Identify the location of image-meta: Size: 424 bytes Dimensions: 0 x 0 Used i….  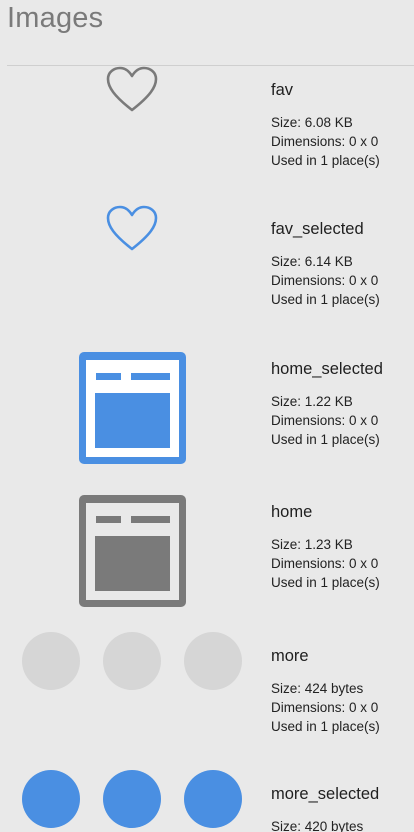
(325, 707).